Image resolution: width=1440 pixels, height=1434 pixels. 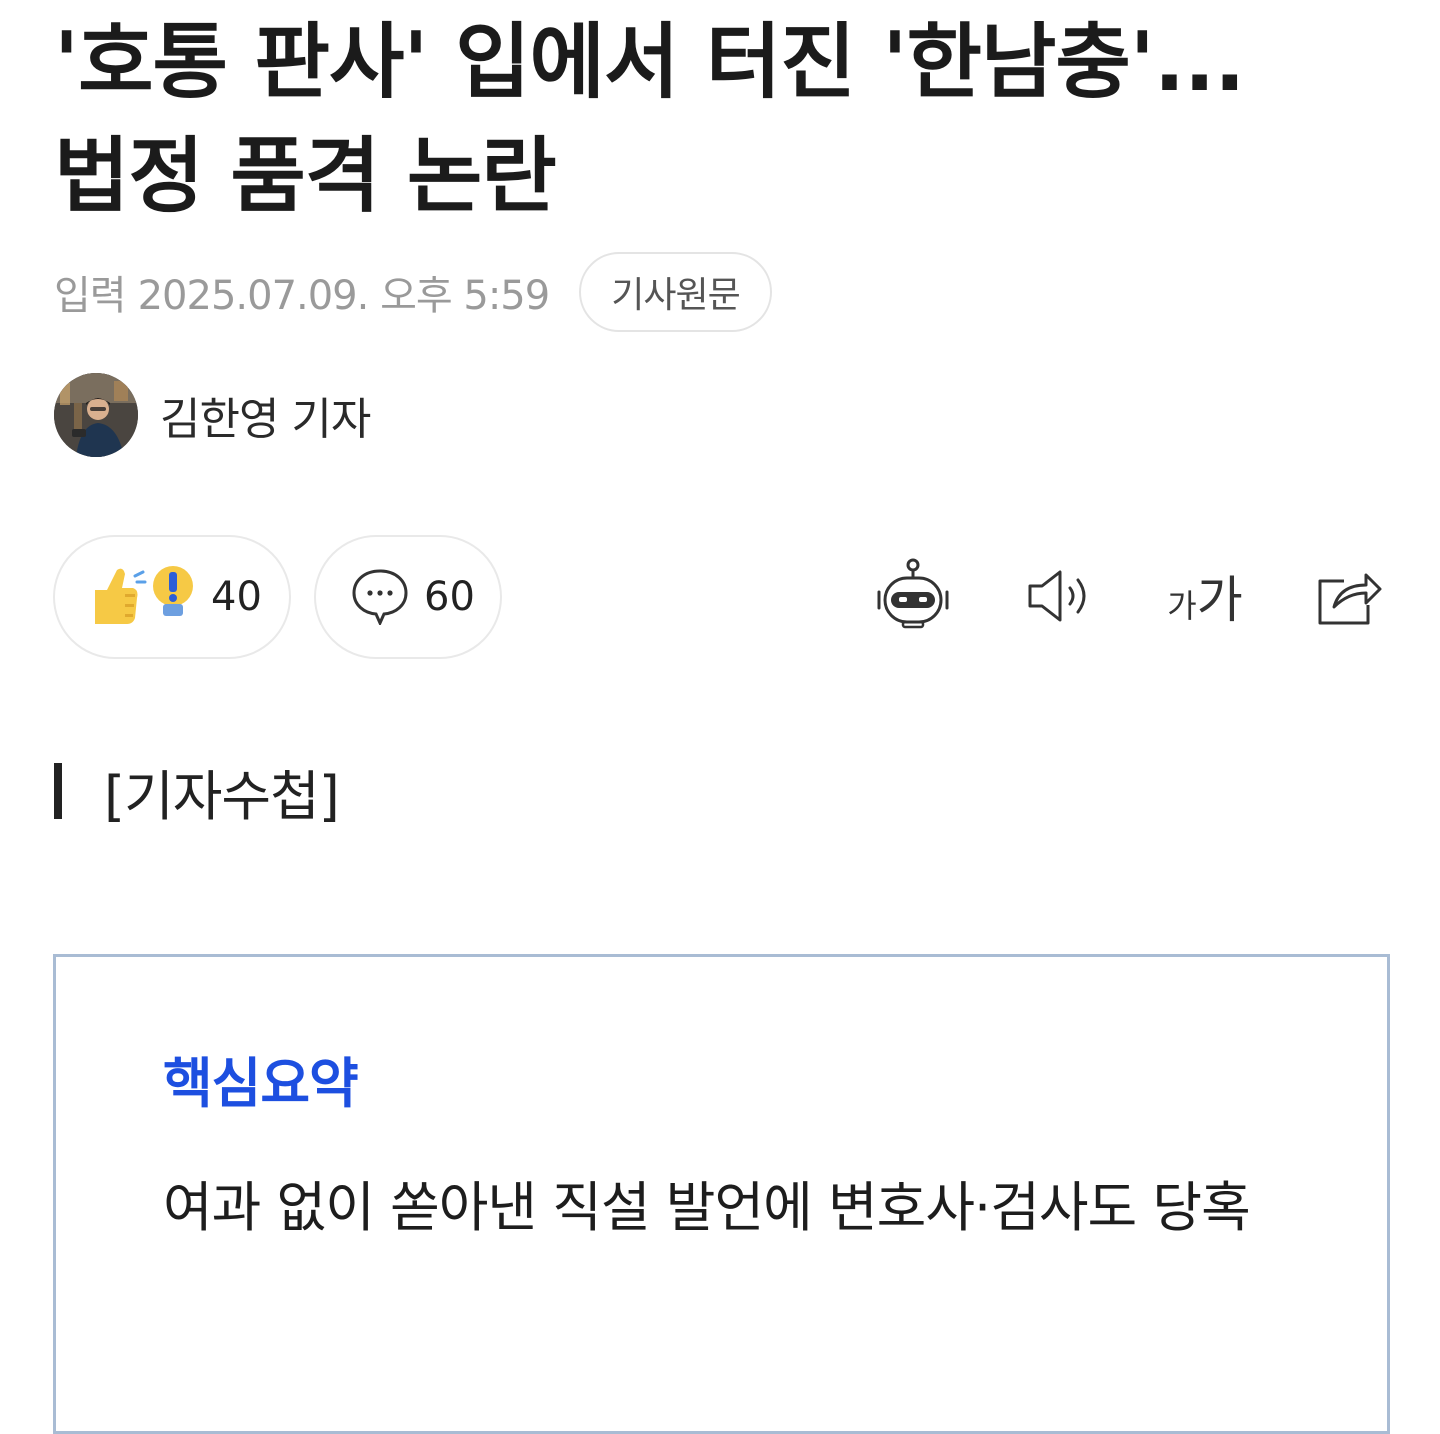 I want to click on reaction-count: 40, so click(x=236, y=597).